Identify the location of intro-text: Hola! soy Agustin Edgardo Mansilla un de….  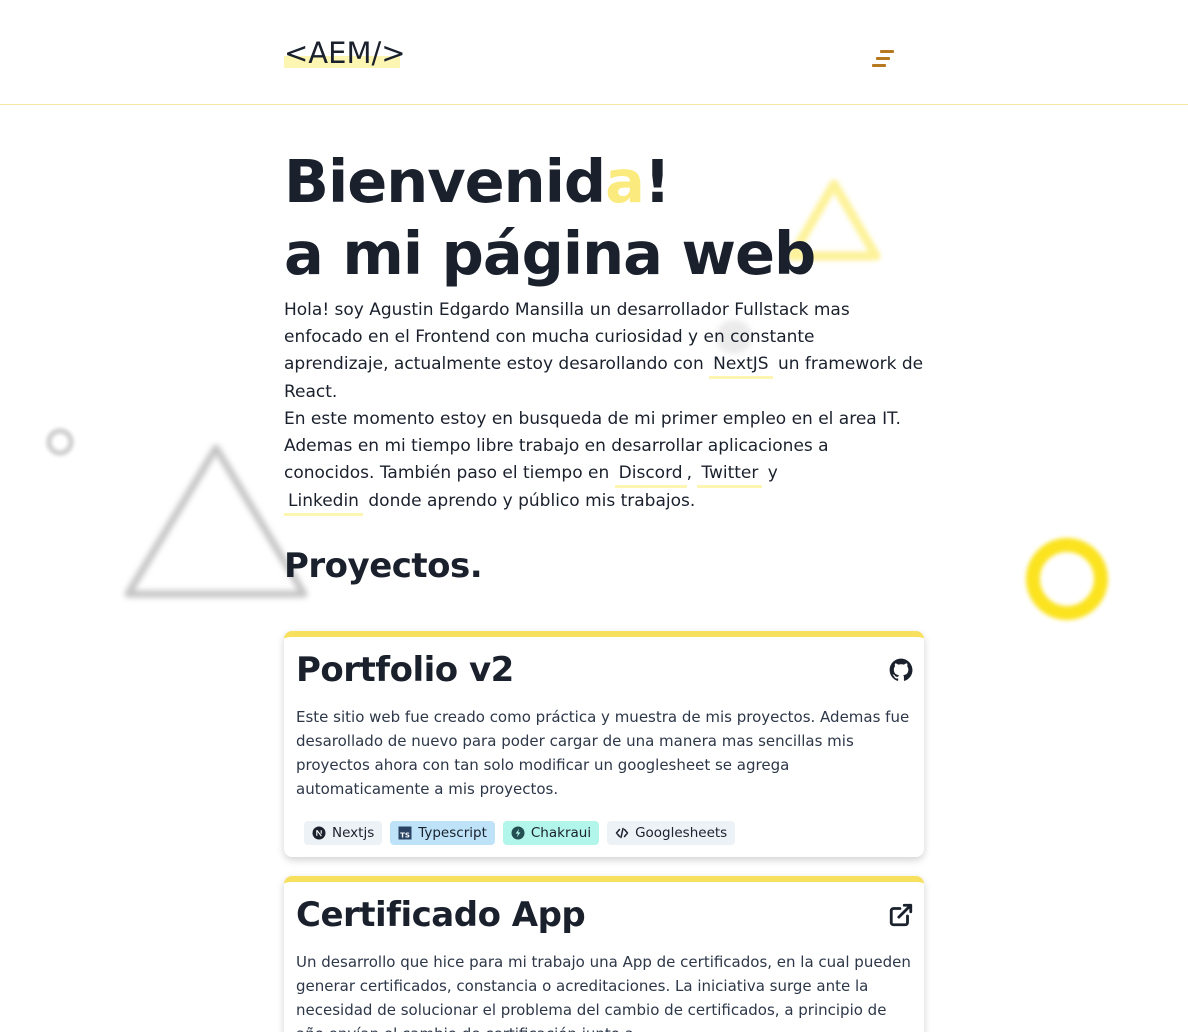
(604, 406).